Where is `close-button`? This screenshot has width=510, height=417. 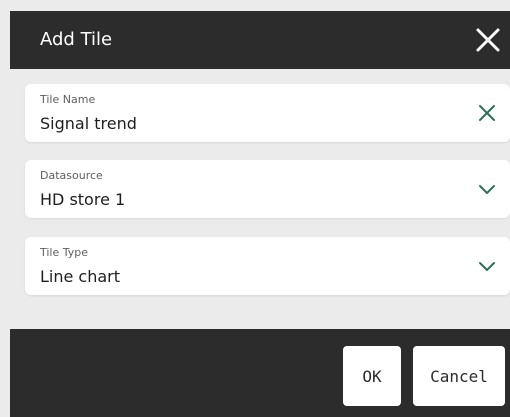
close-button is located at coordinates (488, 40).